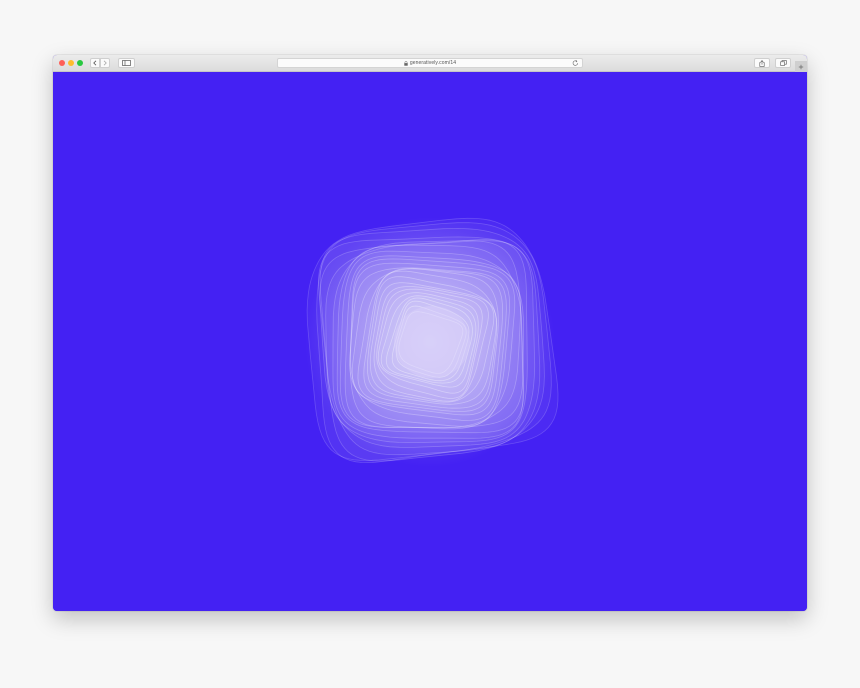 This screenshot has width=860, height=688. Describe the element at coordinates (62, 63) in the screenshot. I see `close-window-button` at that location.